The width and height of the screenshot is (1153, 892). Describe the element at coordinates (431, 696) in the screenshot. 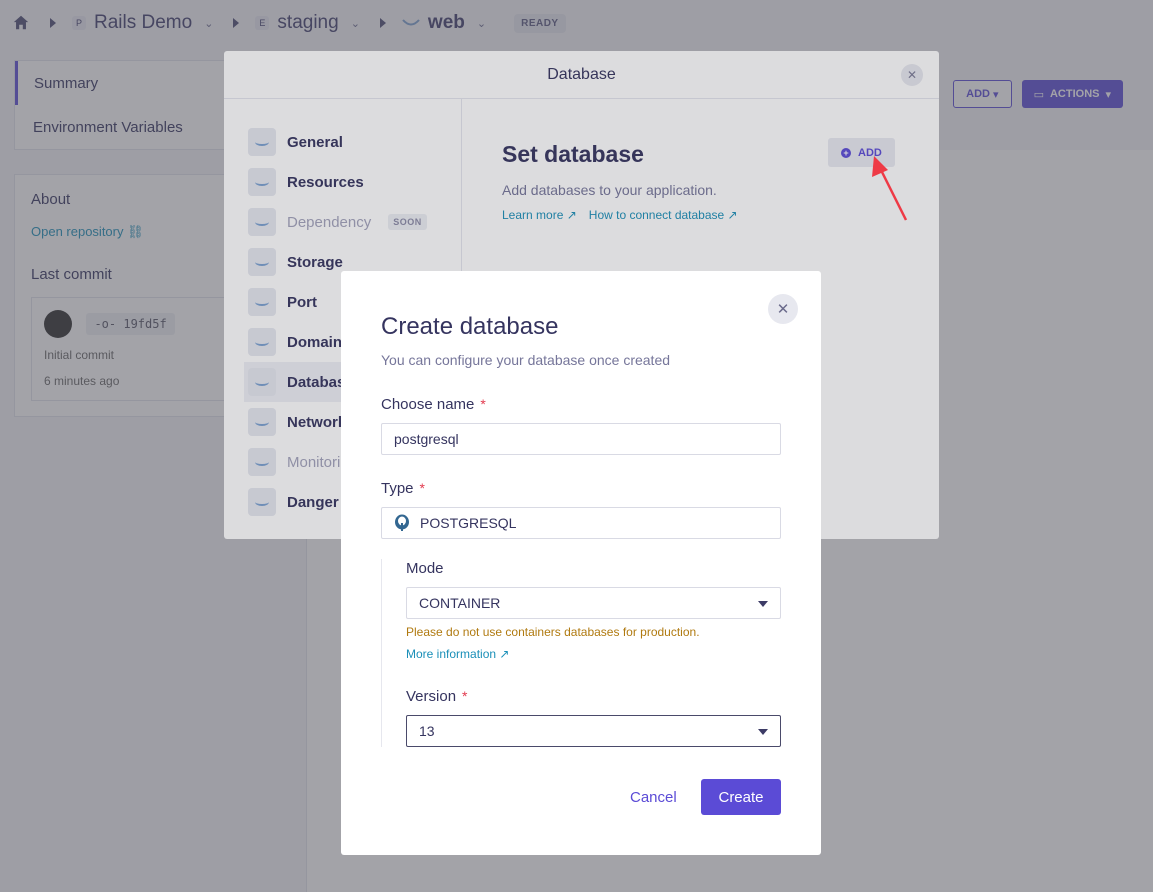

I see `version-label-text: Version` at that location.